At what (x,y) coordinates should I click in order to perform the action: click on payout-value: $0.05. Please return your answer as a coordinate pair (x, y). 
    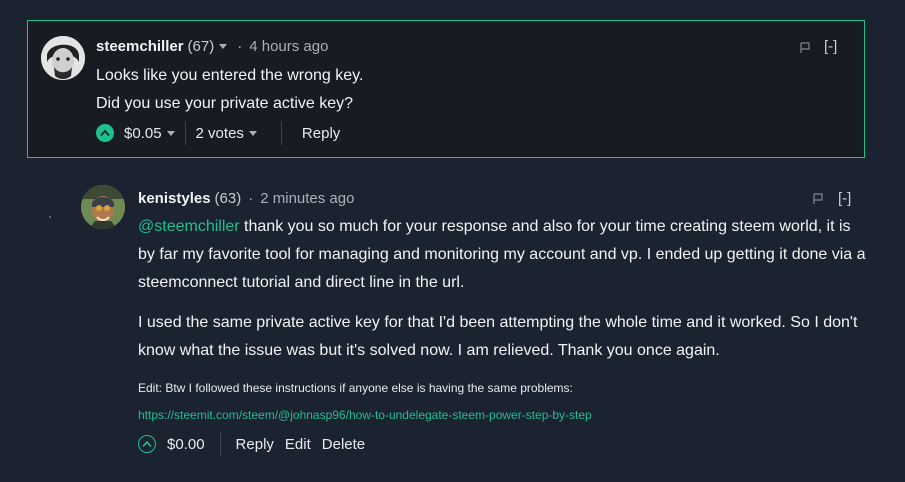
    Looking at the image, I should click on (143, 133).